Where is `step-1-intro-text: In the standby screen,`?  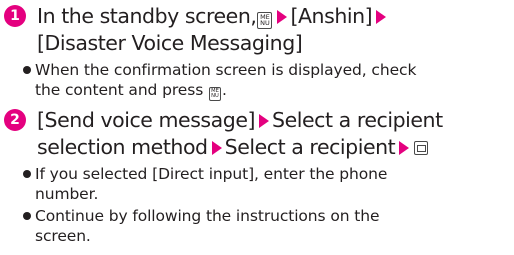
step-1-intro-text: In the standby screen, is located at coordinates (147, 16).